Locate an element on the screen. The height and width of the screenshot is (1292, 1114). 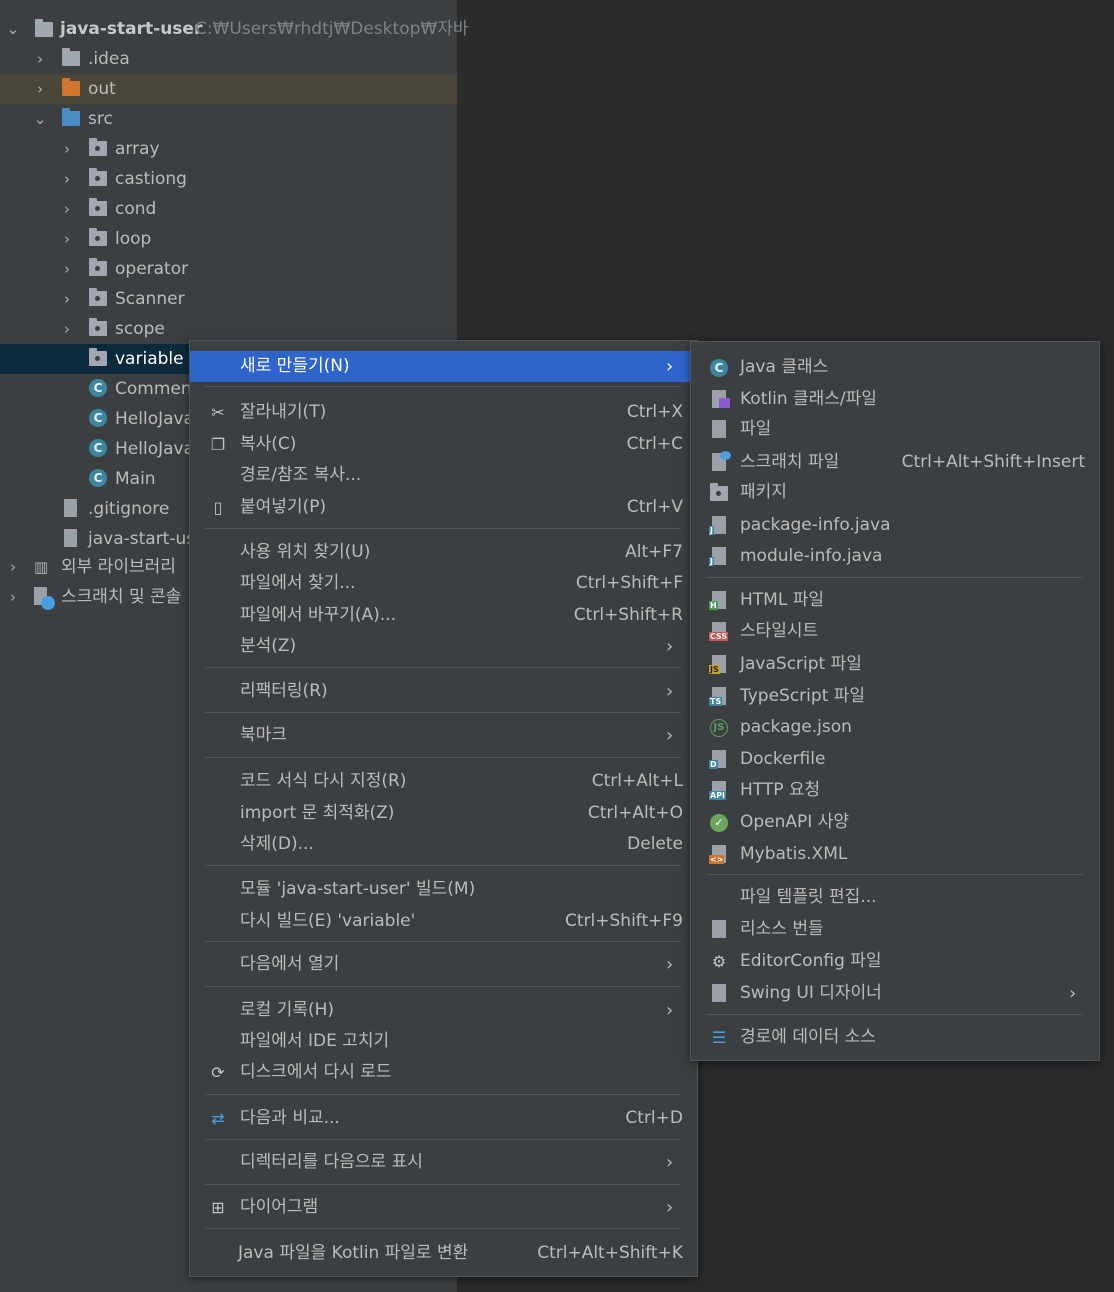
tree-row-cond: › cond is located at coordinates (228, 209).